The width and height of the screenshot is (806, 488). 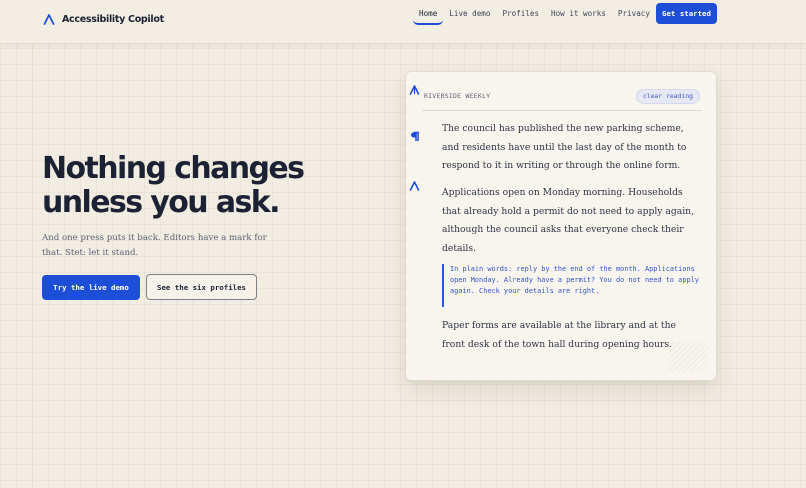 I want to click on try-live-demo-button: Try the live demo, so click(x=91, y=287).